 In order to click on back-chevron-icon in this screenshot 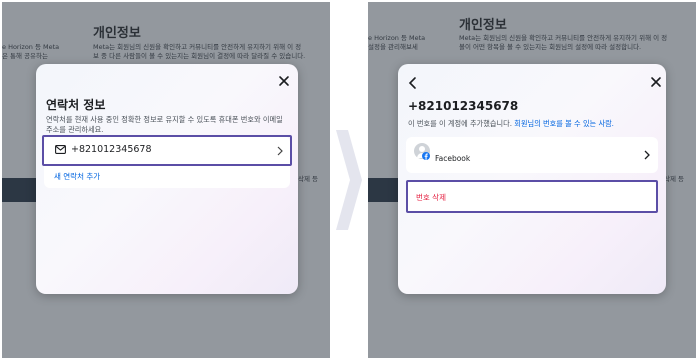, I will do `click(413, 83)`.